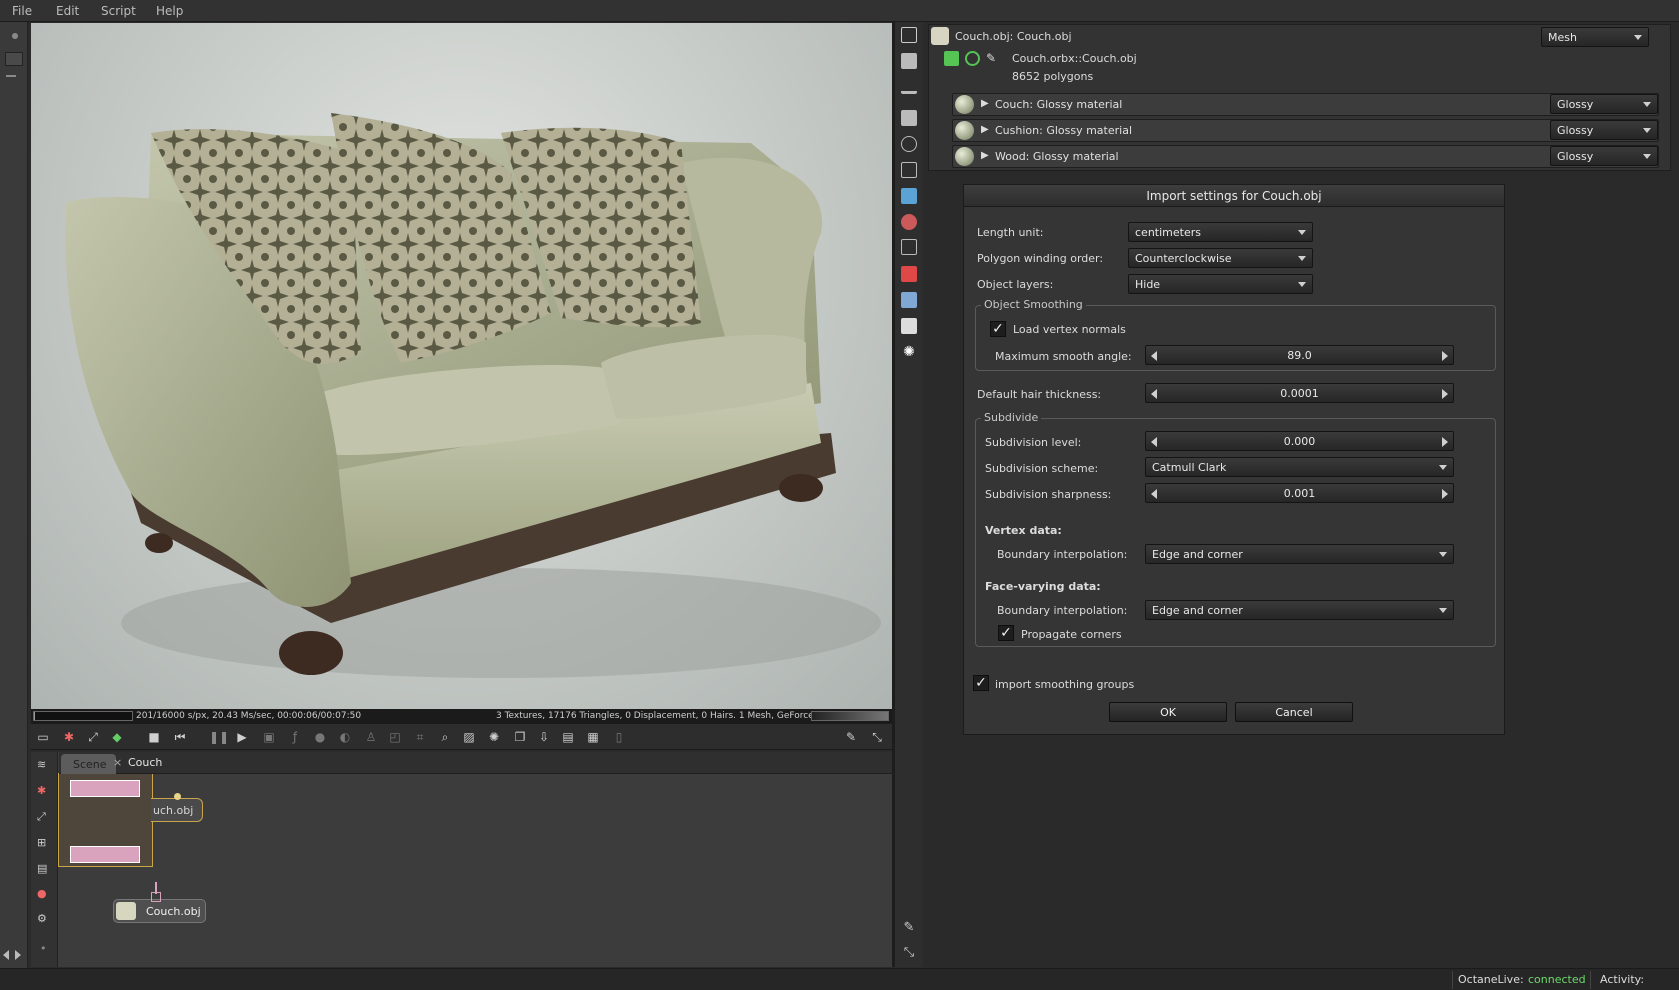 This screenshot has width=1679, height=990. I want to click on group-node, so click(105, 820).